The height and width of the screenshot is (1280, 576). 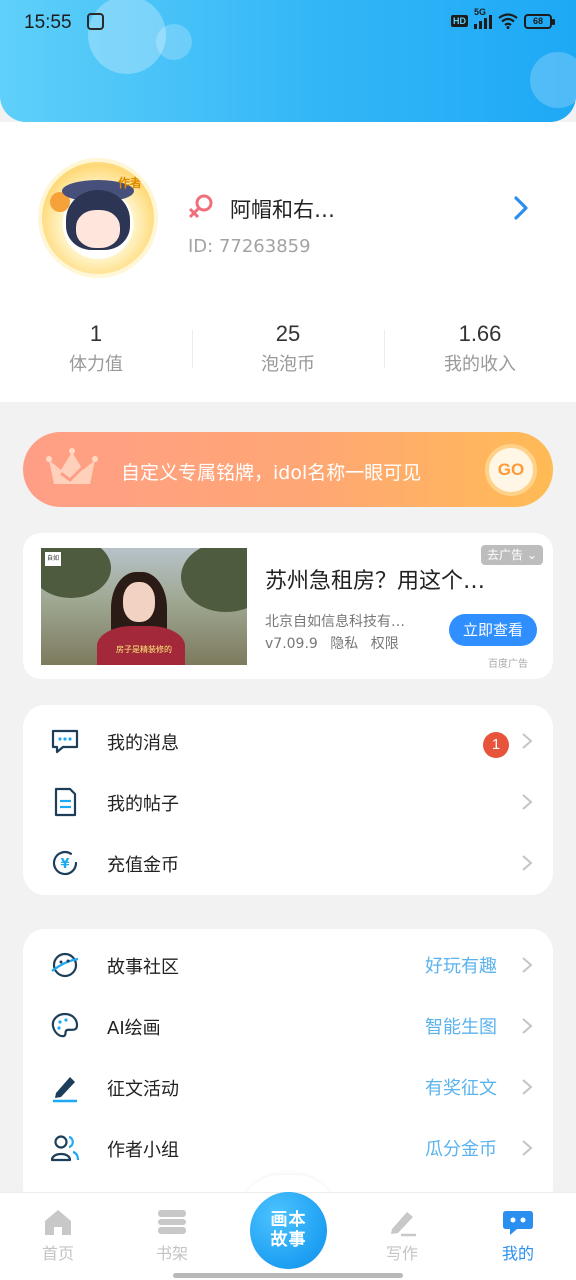 I want to click on status-indicators: HD 5G 68, so click(x=503, y=18).